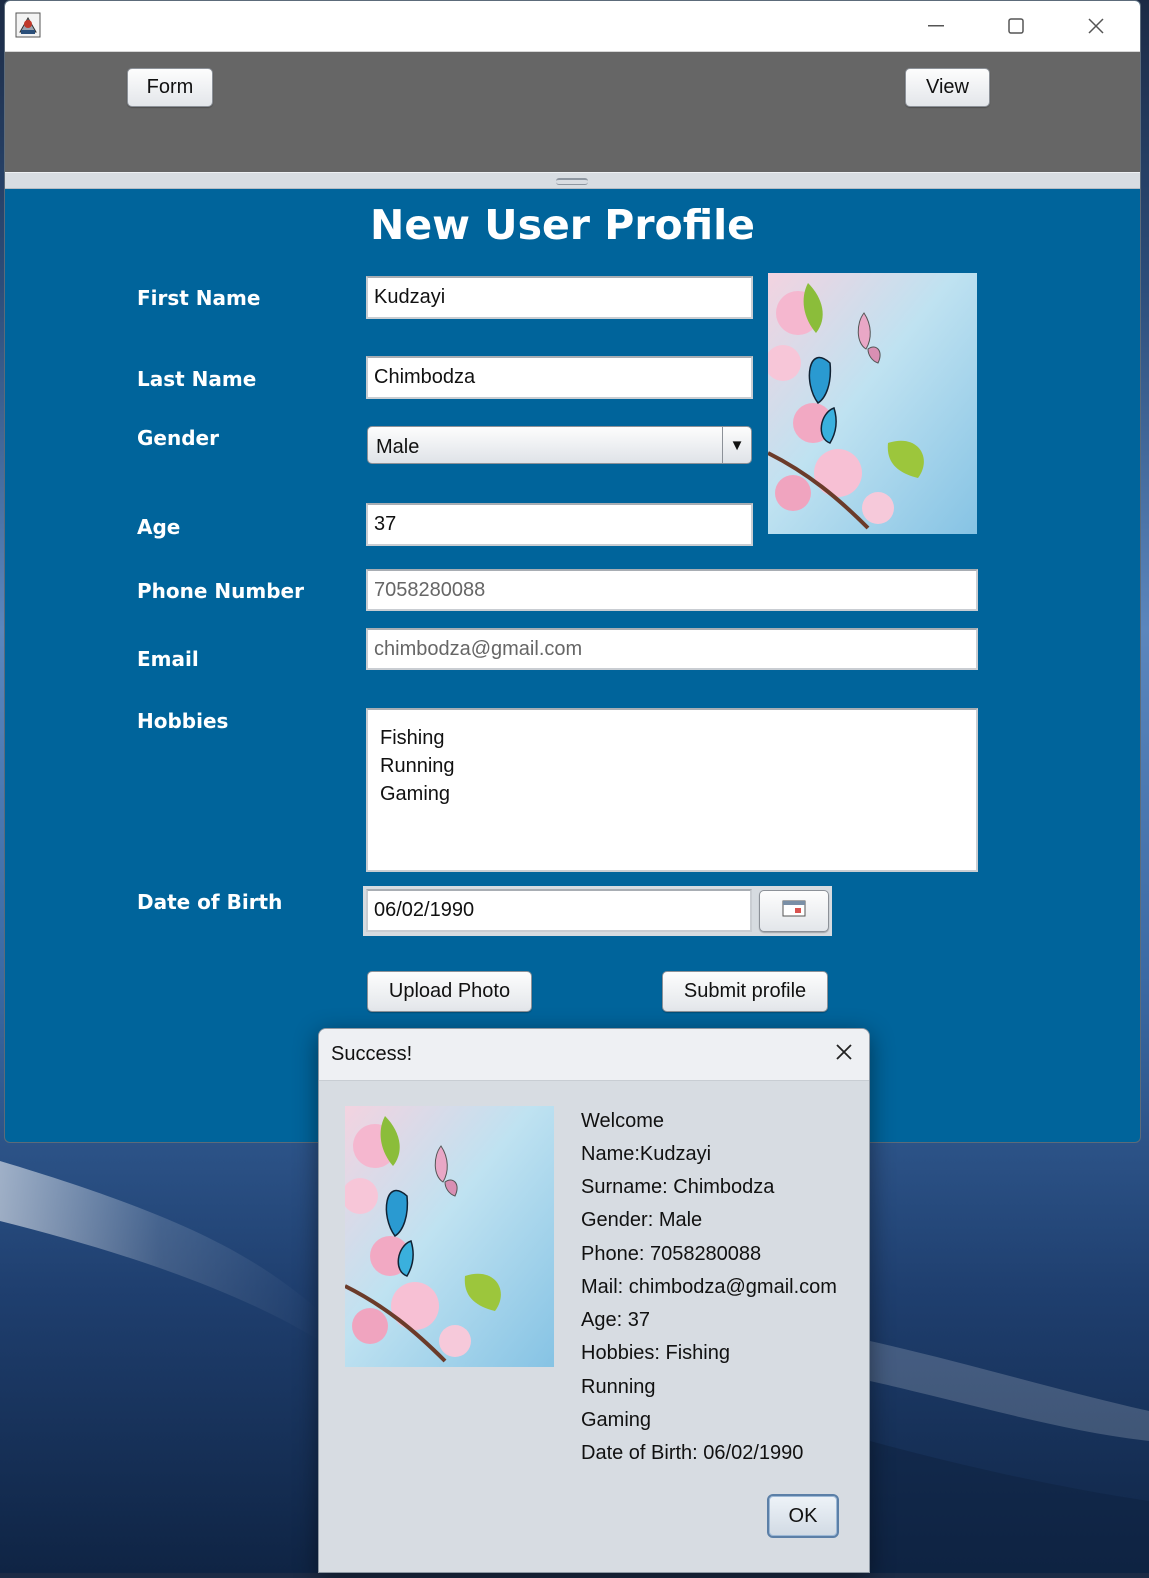  I want to click on profile-photo, so click(871, 403).